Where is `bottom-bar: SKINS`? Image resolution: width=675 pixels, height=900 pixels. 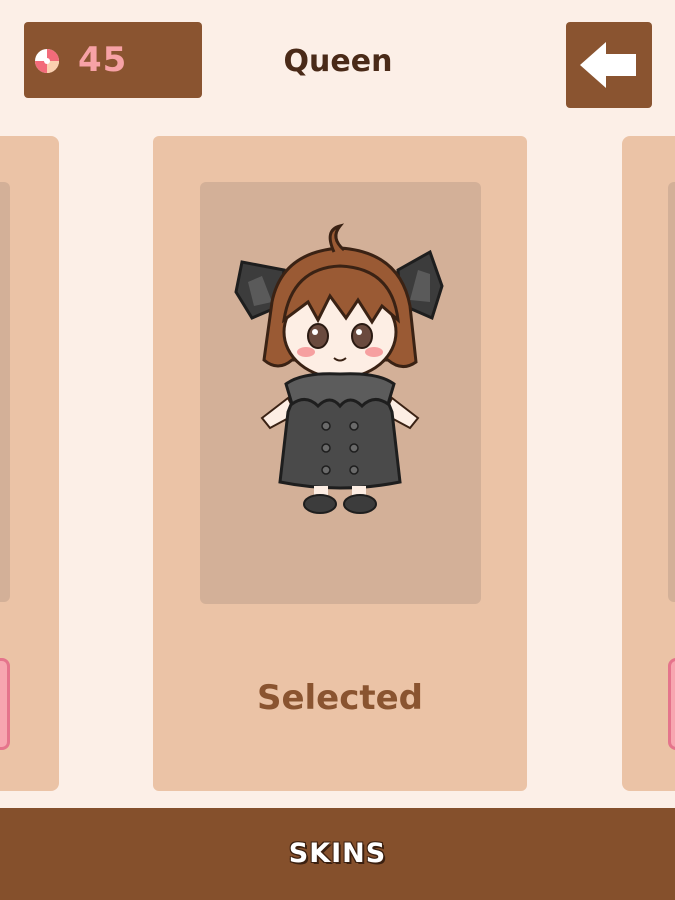 bottom-bar: SKINS is located at coordinates (337, 854).